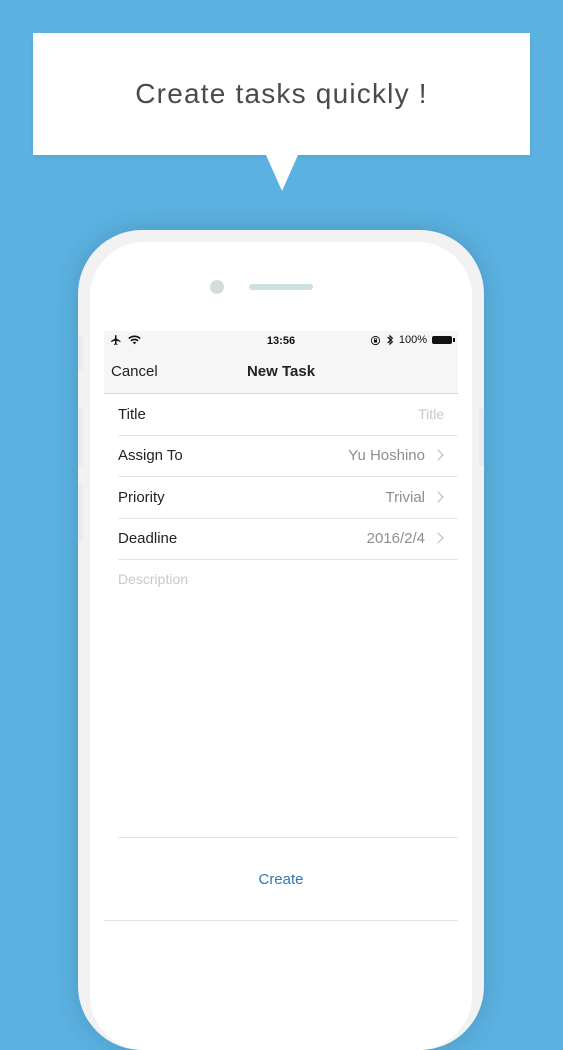 Image resolution: width=563 pixels, height=1050 pixels. Describe the element at coordinates (288, 456) in the screenshot. I see `assign-to-row: Assign To Yu Hoshino` at that location.